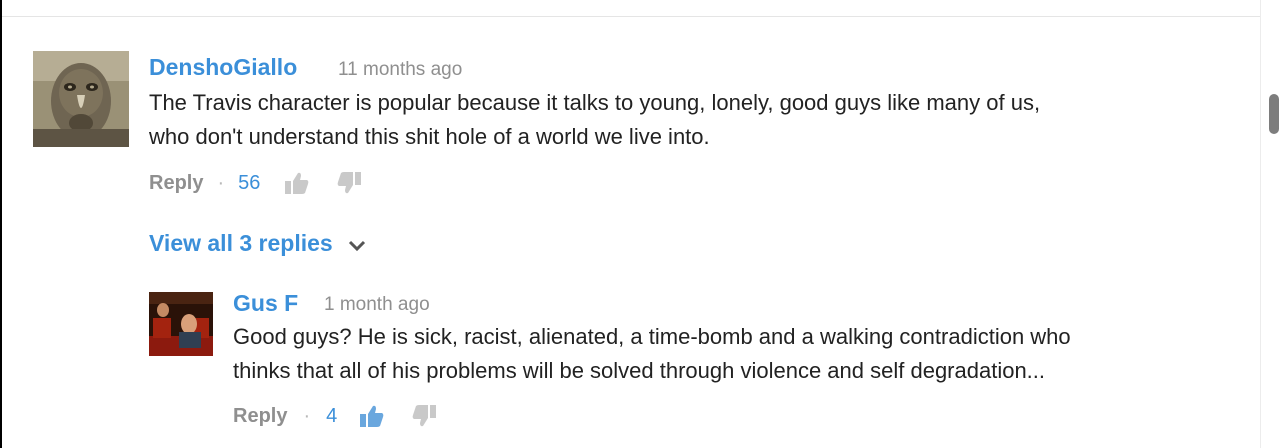 This screenshot has height=448, width=1280. I want to click on reply-time: 1 month ago, so click(377, 305).